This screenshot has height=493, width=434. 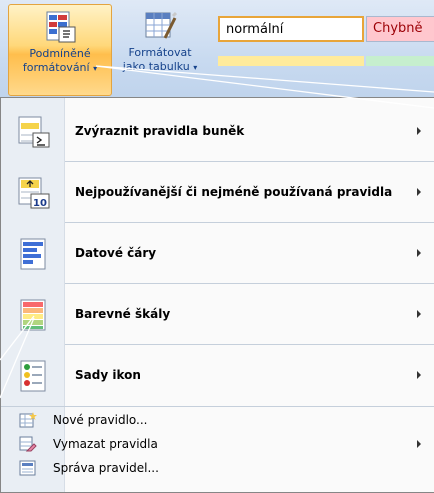 I want to click on conditional-formatting-icon, so click(x=61, y=27).